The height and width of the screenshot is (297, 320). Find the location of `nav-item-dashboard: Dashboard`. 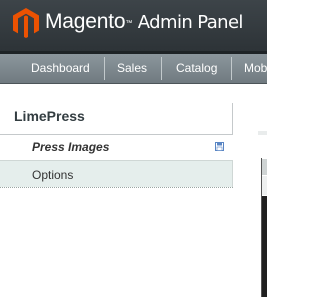

nav-item-dashboard: Dashboard is located at coordinates (60, 68).